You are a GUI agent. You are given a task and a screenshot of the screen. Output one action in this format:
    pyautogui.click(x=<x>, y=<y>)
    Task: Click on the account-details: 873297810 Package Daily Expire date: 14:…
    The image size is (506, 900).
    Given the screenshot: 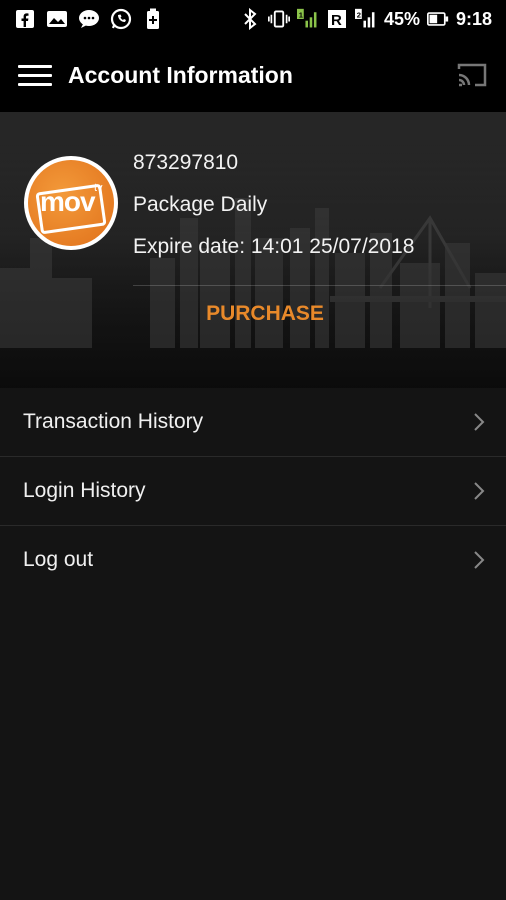 What is the action you would take?
    pyautogui.click(x=273, y=211)
    